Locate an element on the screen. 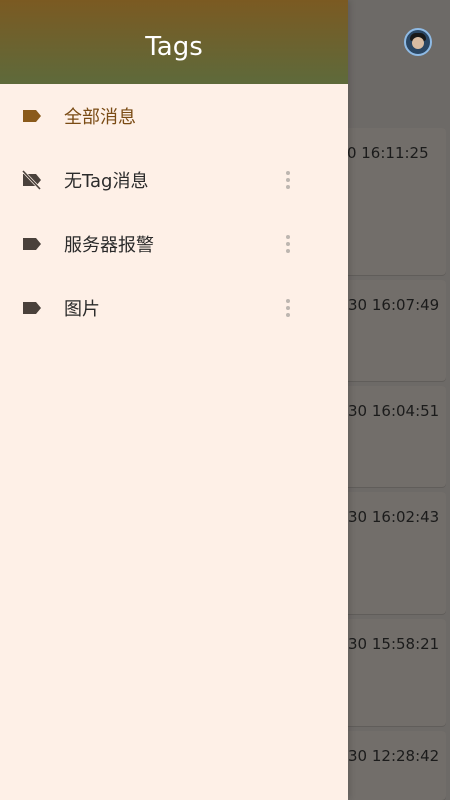 This screenshot has width=450, height=800. tag-item-label: 服务器报警 is located at coordinates (109, 245).